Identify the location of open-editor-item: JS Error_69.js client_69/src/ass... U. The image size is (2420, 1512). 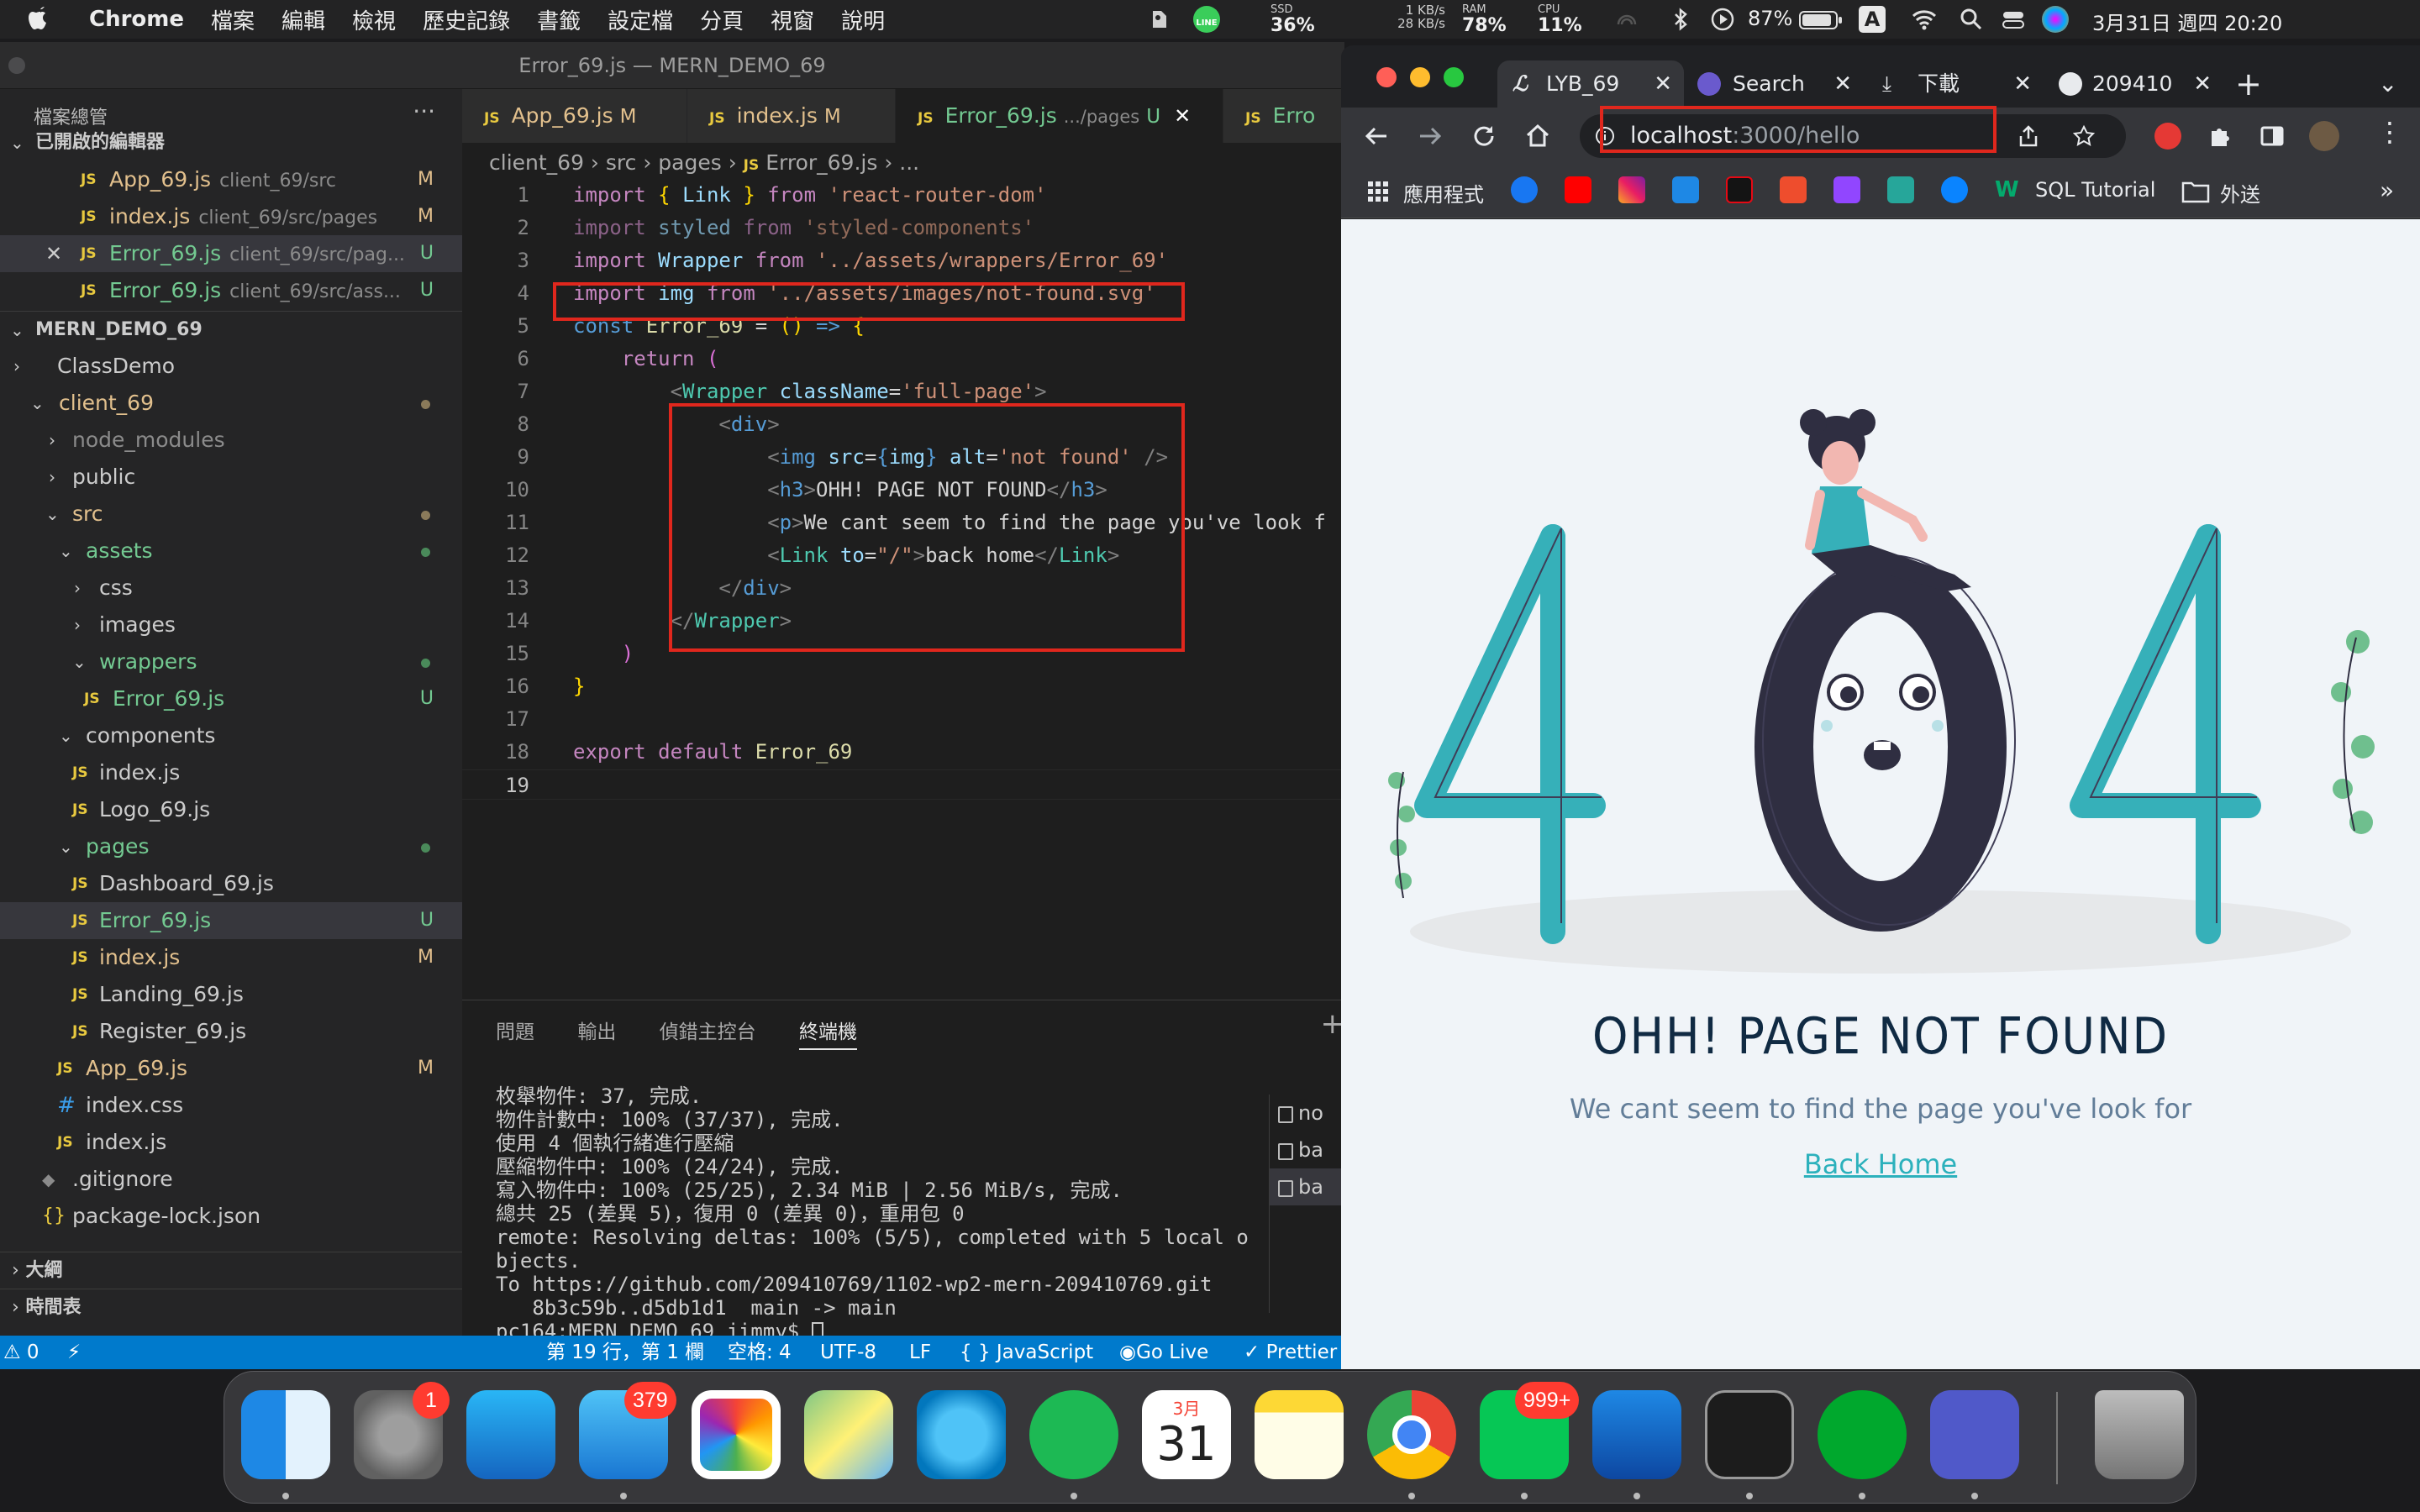
(231, 290).